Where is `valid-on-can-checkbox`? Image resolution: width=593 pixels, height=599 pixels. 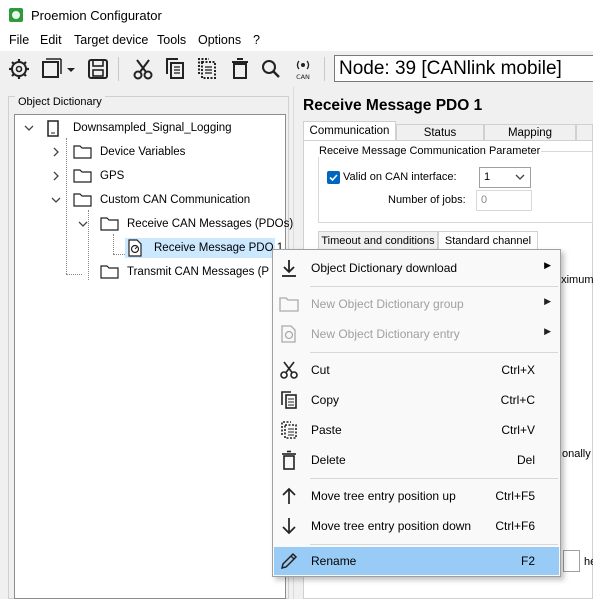
valid-on-can-checkbox is located at coordinates (333, 177).